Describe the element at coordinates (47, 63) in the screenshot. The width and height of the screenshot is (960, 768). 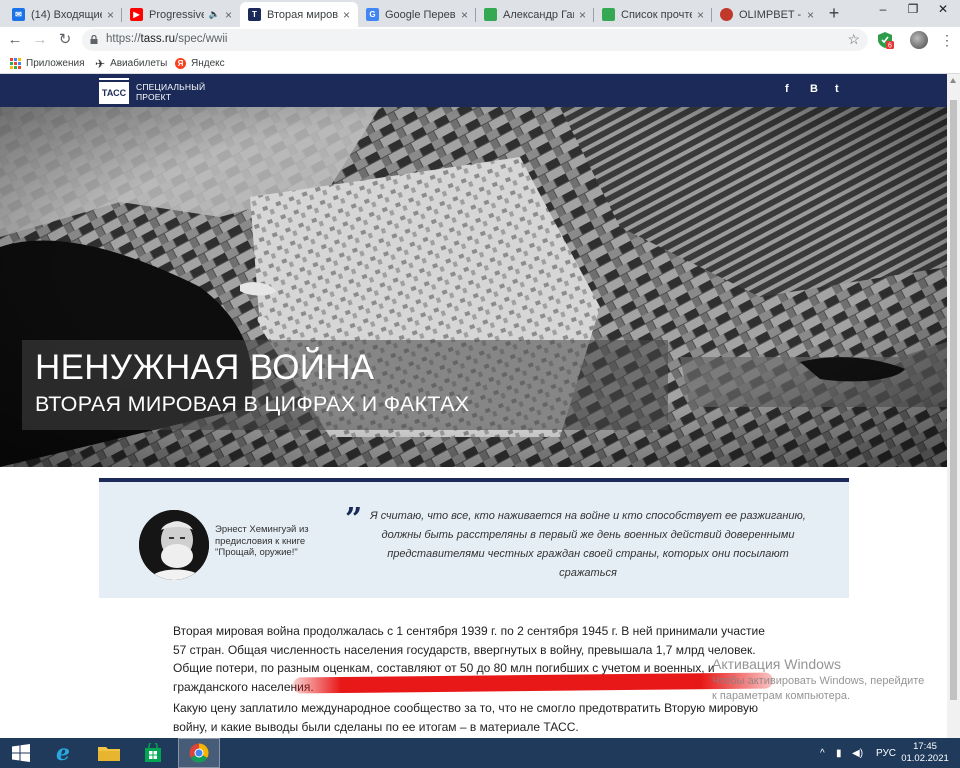
I see `bookmark-apps: Приложения` at that location.